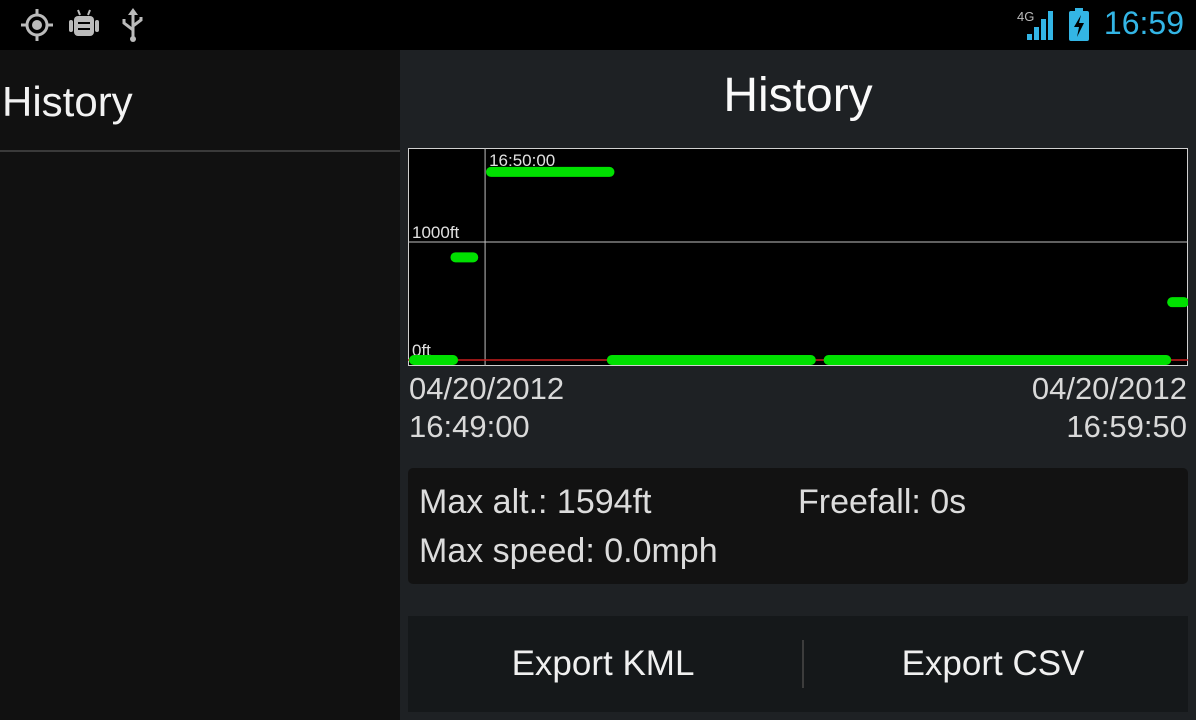 This screenshot has height=720, width=1196. I want to click on max-speed: Max speed: 0.0mph, so click(568, 551).